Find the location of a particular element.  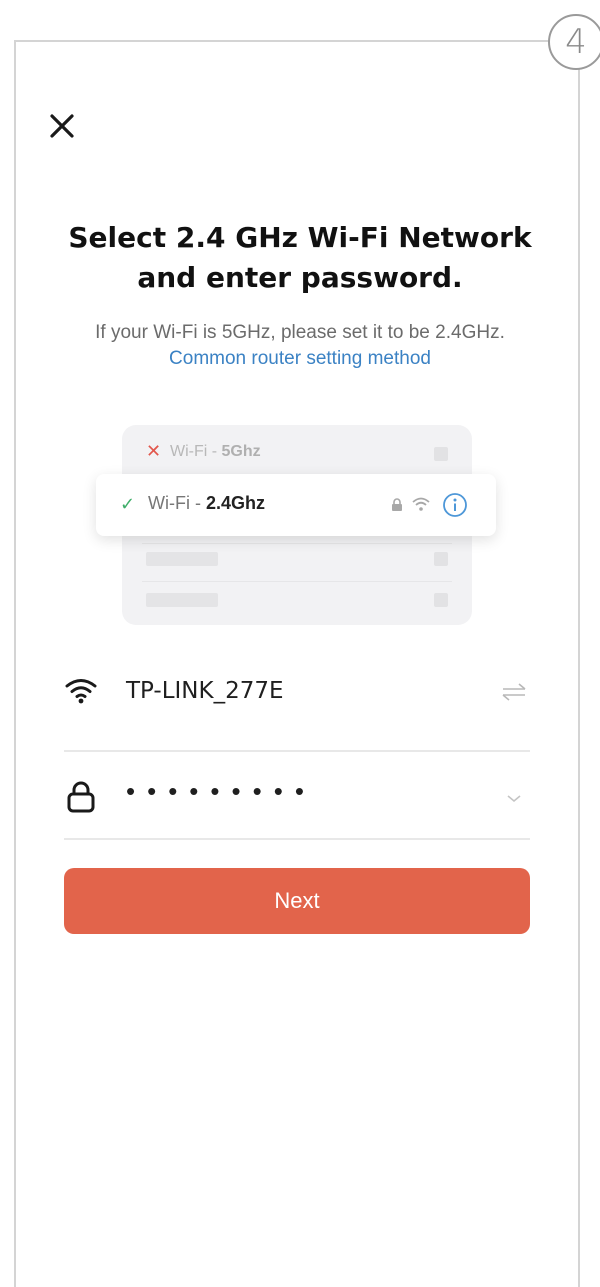

wifi-ssid-value: TP-LINK_277E is located at coordinates (205, 691).